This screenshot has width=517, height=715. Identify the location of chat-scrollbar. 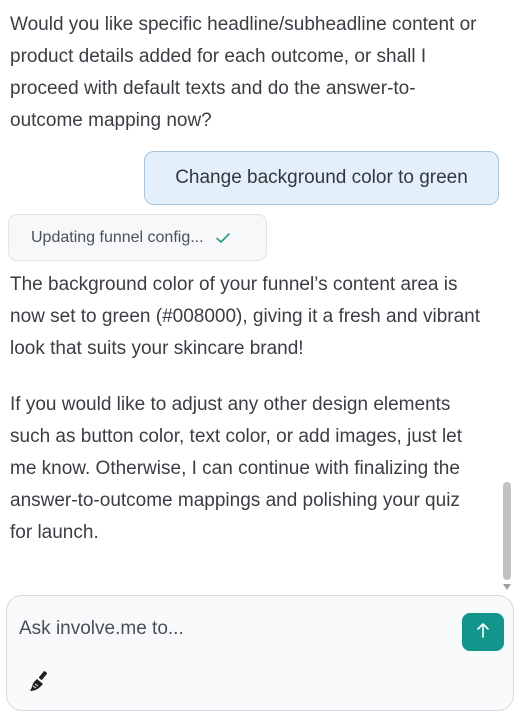
(507, 535).